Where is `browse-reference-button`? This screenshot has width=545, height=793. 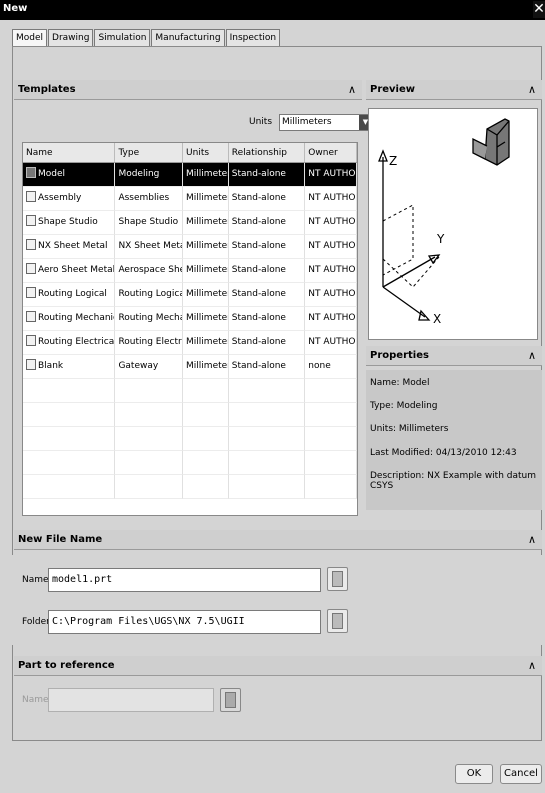 browse-reference-button is located at coordinates (230, 700).